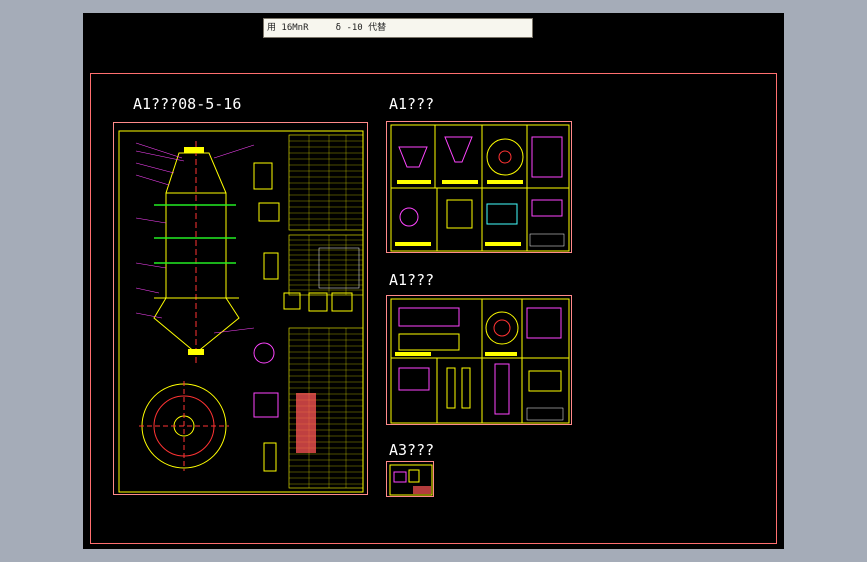 This screenshot has height=562, width=867. I want to click on sheet-label-a3: A3???, so click(412, 450).